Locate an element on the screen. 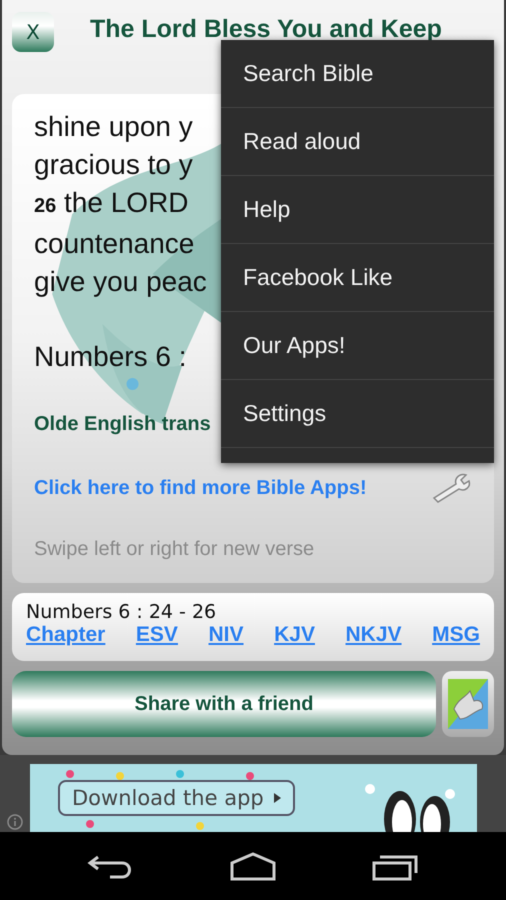  verse-text: gracious to y is located at coordinates (113, 165).